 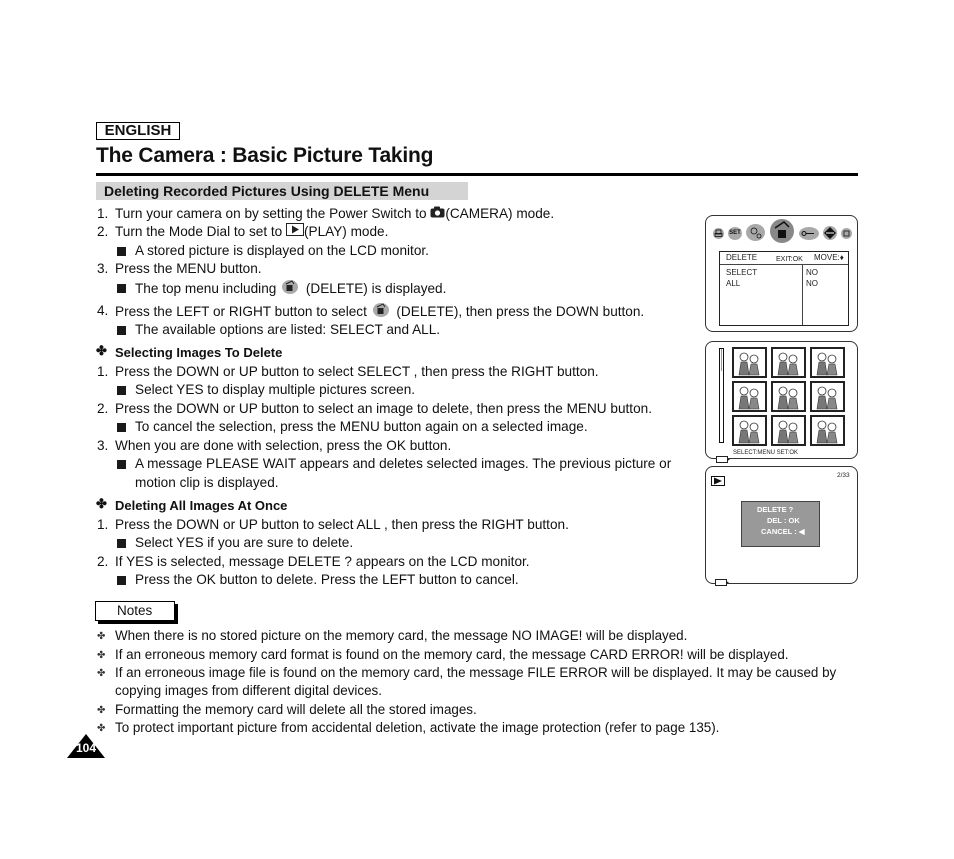 I want to click on menu-option-all-value: NO, so click(x=812, y=283).